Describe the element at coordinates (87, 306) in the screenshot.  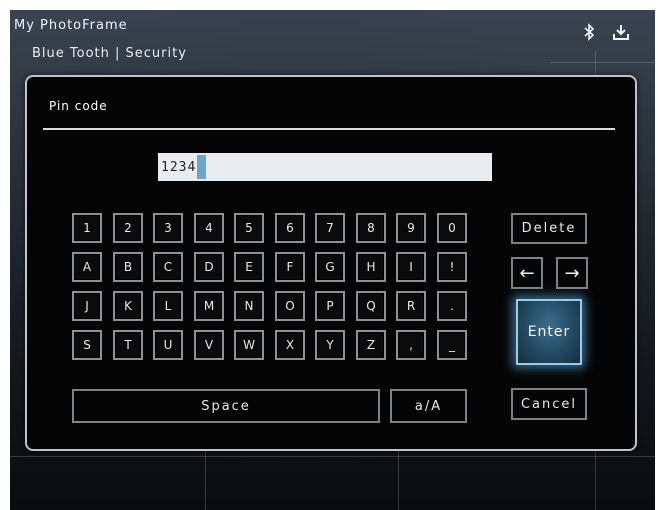
I see `key-2-0: J` at that location.